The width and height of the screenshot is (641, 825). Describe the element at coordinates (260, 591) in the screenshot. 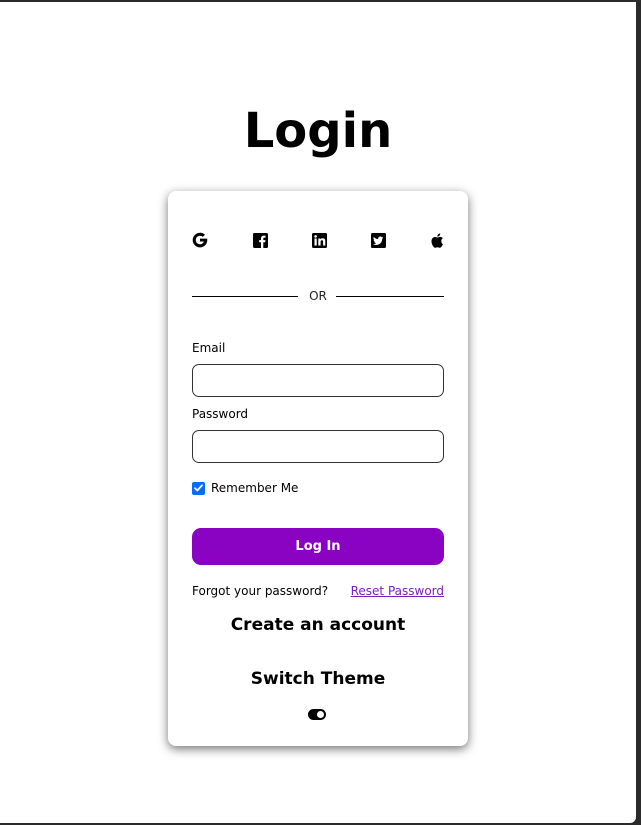

I see `forgot-password-text: Forgot your password?` at that location.